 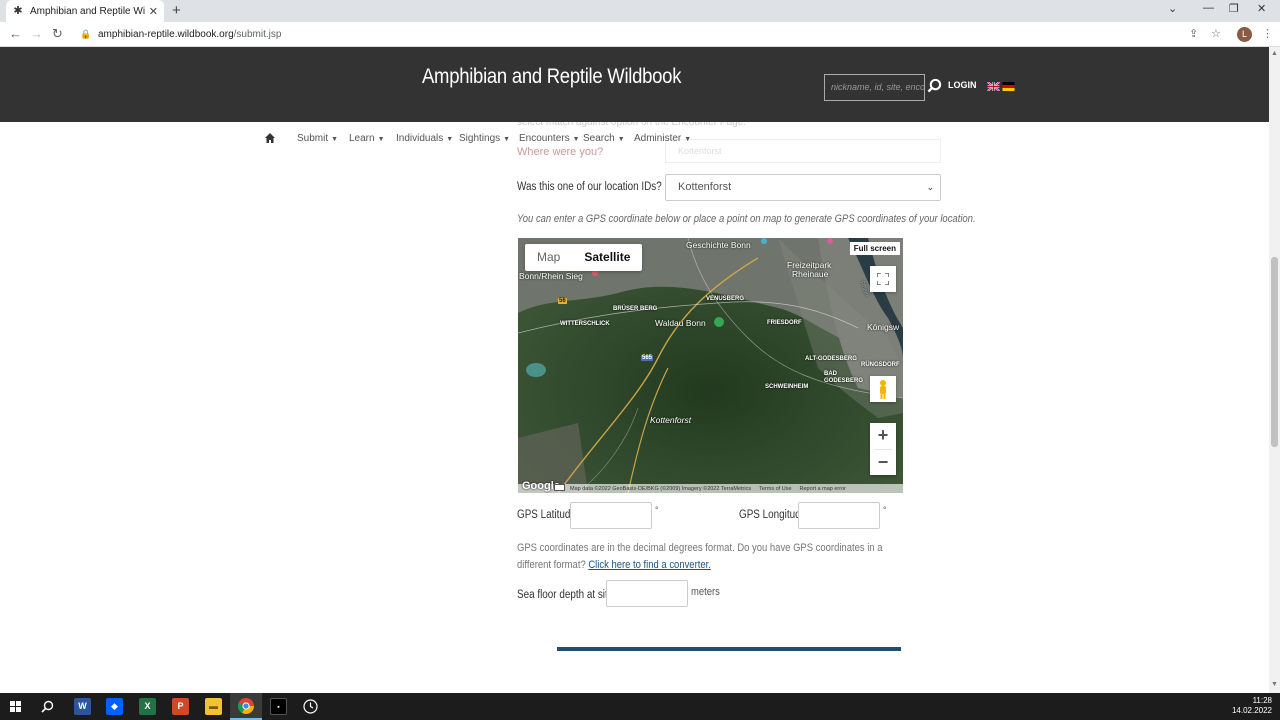 I want to click on scroll-up-icon: ▲, so click(x=1274, y=53).